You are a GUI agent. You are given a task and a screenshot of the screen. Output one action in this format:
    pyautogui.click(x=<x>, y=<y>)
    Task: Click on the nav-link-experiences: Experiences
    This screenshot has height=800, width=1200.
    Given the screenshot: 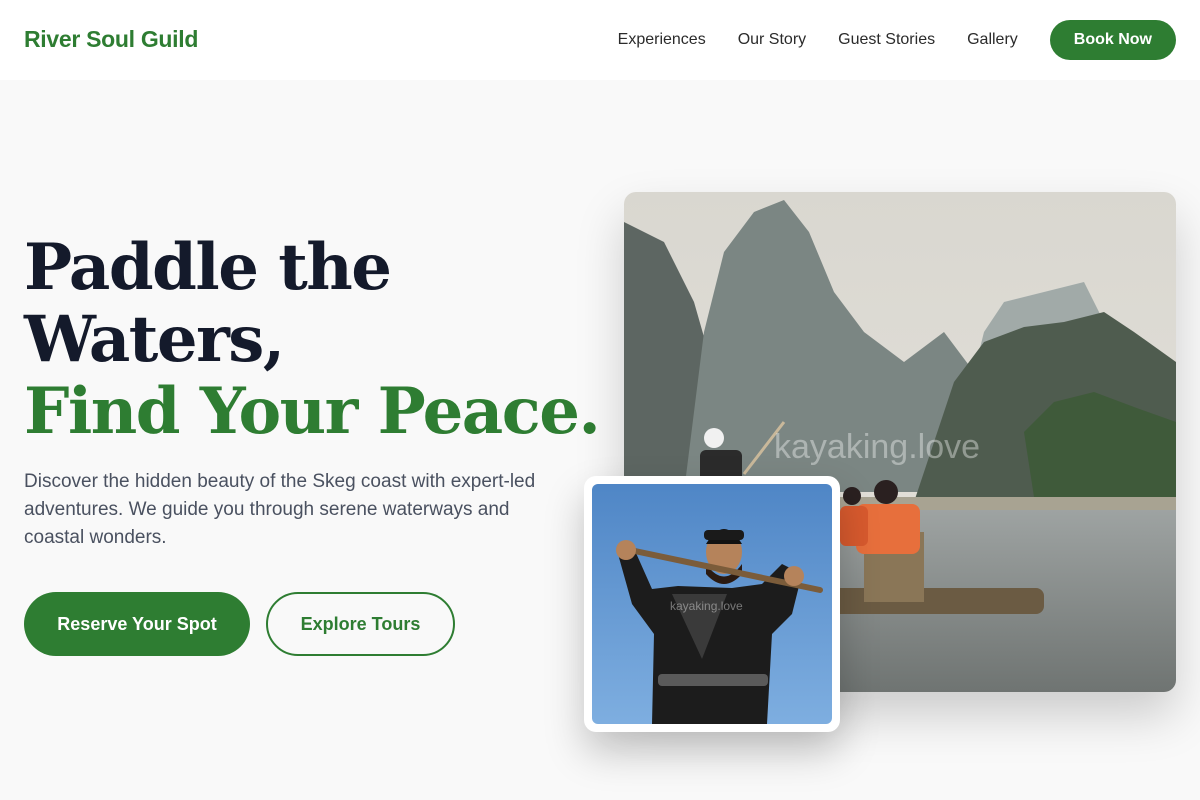 What is the action you would take?
    pyautogui.click(x=662, y=40)
    